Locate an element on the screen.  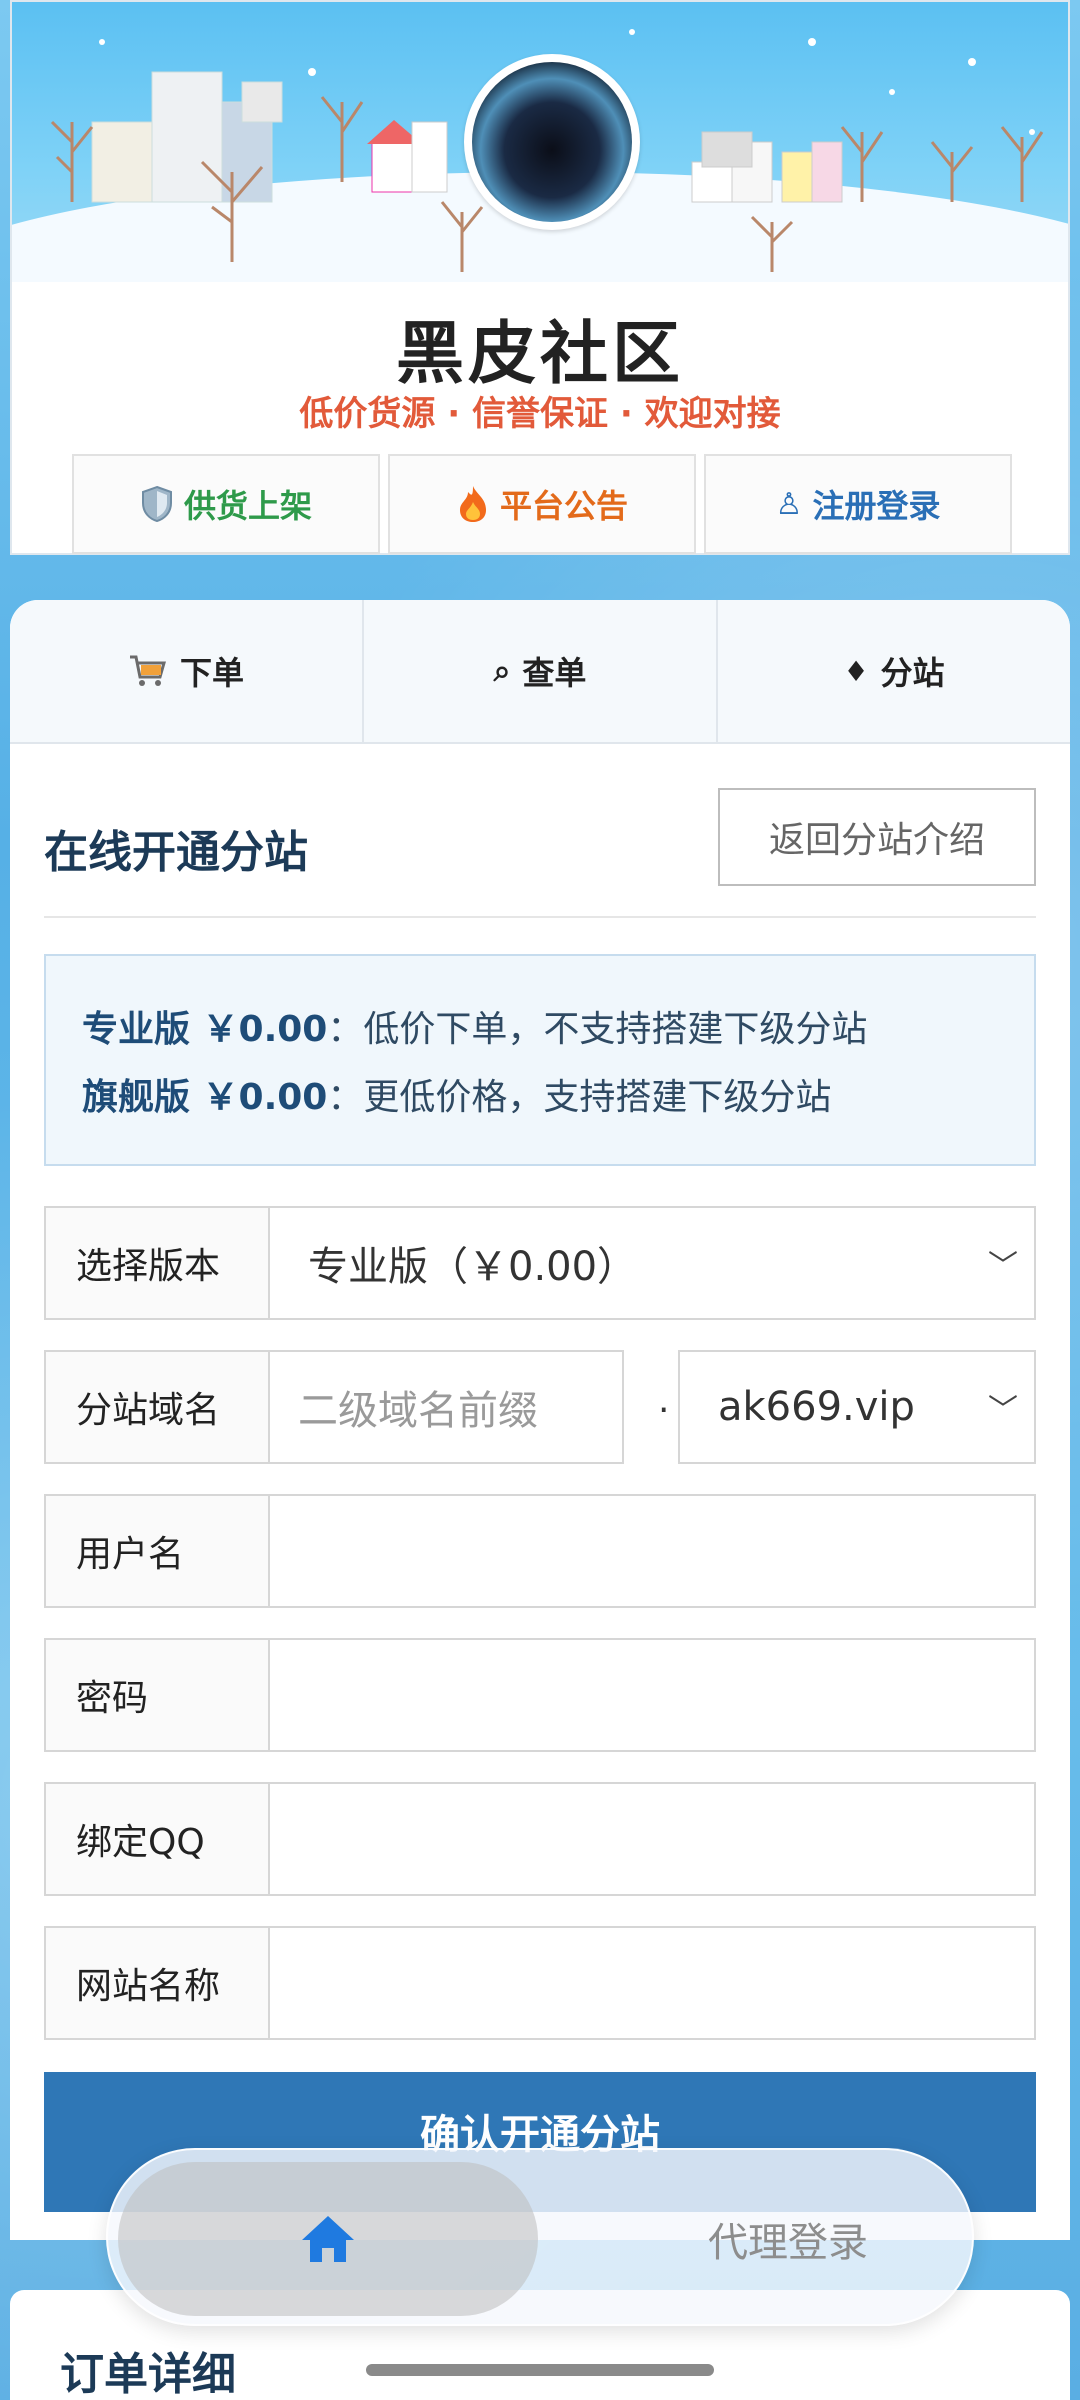
flagship-version-info: 旗舰版 ￥0.00：更低价格，支持搭建下级分站 is located at coordinates (540, 1098).